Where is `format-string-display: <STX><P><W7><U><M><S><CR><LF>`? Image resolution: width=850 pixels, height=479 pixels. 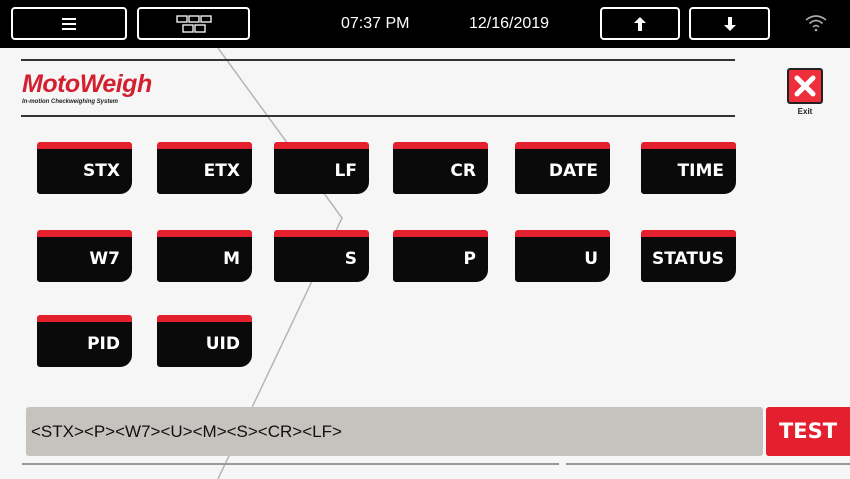 format-string-display: <STX><P><W7><U><M><S><CR><LF> is located at coordinates (394, 431).